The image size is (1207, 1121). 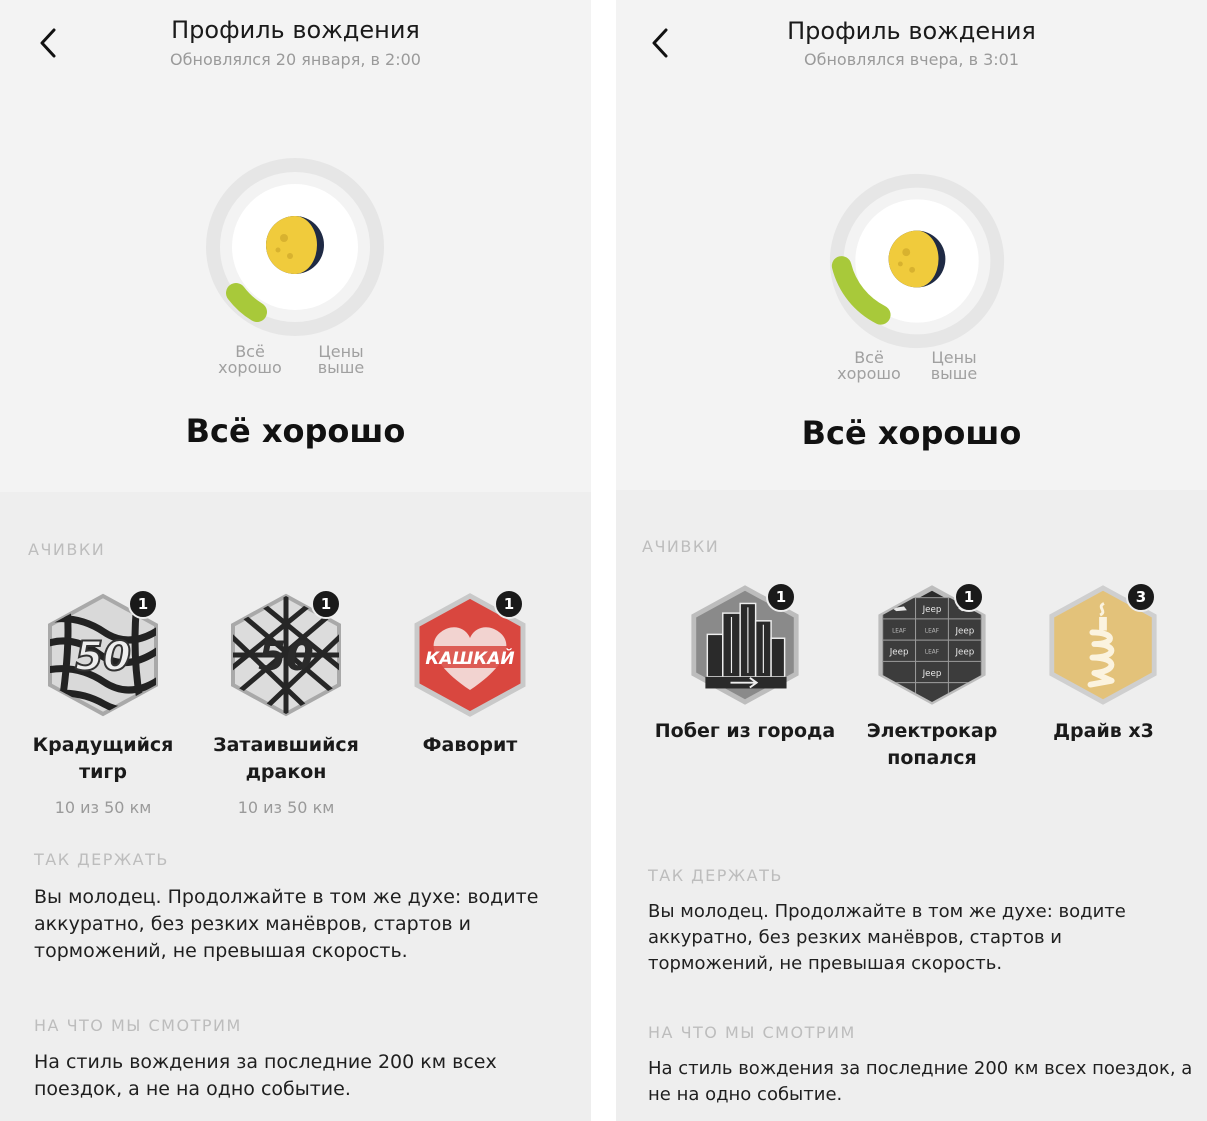 I want to click on updated-subtitle: Обновлялся 20 января, в 2:00, so click(x=295, y=59).